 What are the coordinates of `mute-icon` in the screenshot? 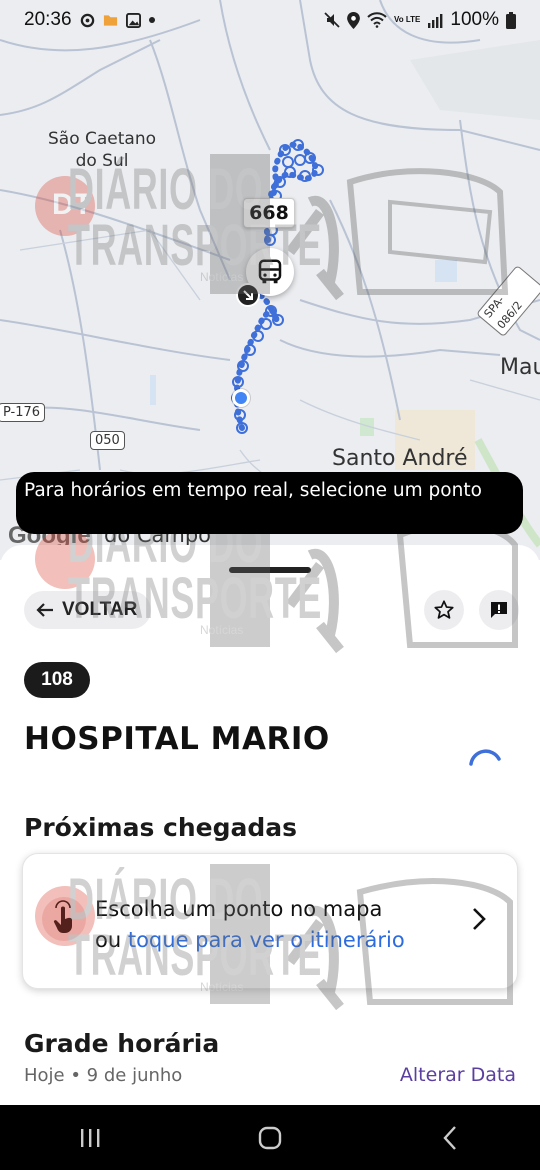 It's located at (332, 20).